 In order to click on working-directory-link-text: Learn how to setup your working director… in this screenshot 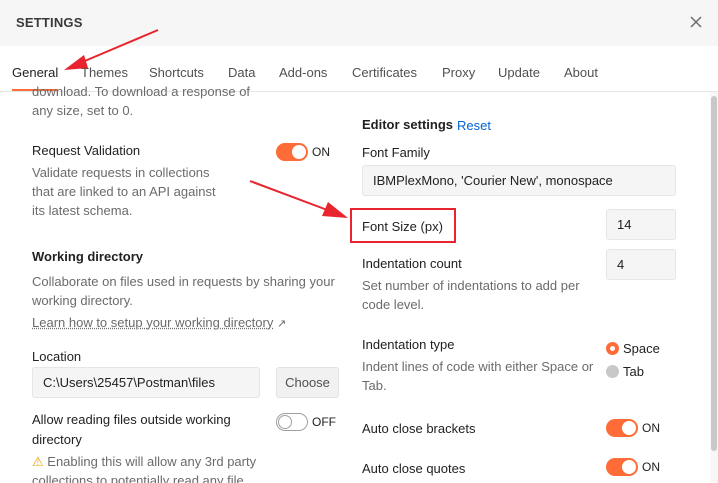, I will do `click(152, 322)`.